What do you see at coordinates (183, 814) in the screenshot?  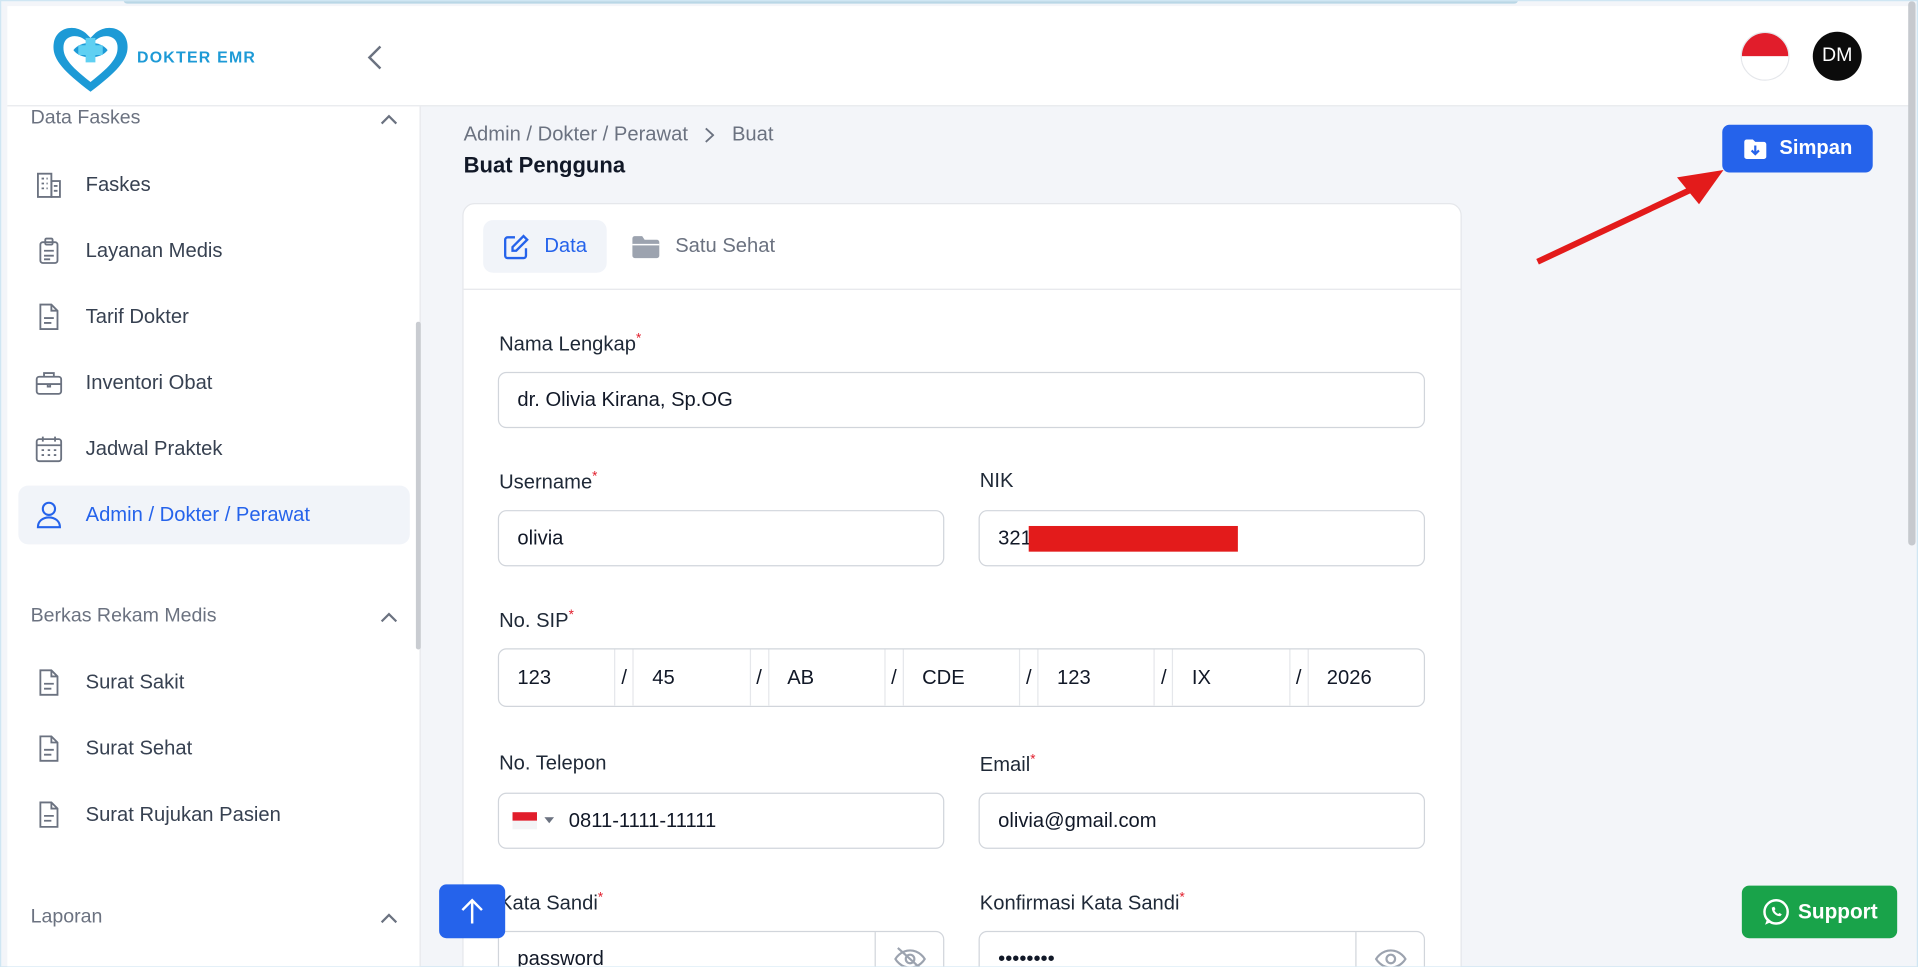 I see `sidebar-item-label: Surat Rujukan Pasien` at bounding box center [183, 814].